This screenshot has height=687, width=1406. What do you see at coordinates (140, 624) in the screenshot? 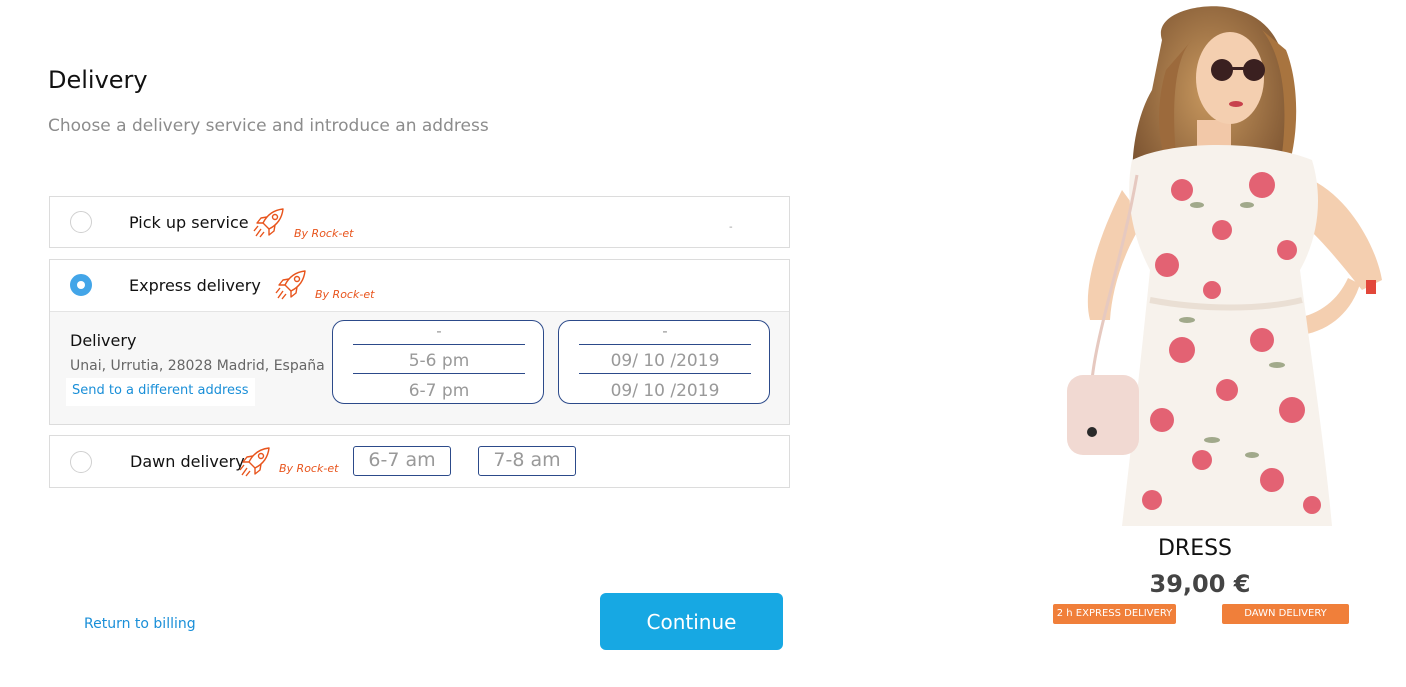
I see `return-to-billing-link: Return to billing` at bounding box center [140, 624].